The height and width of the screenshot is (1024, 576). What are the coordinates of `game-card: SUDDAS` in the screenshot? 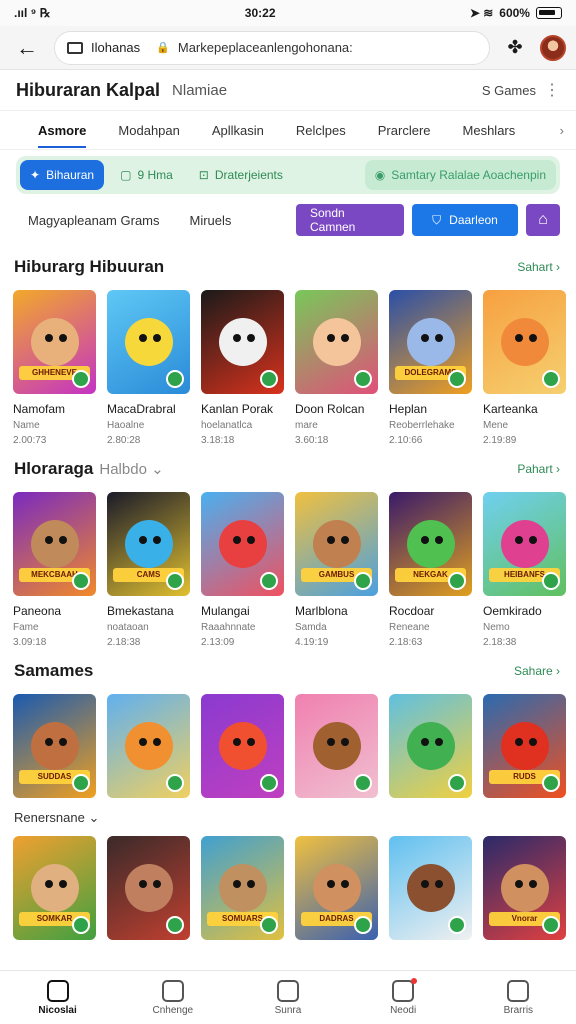 It's located at (54, 746).